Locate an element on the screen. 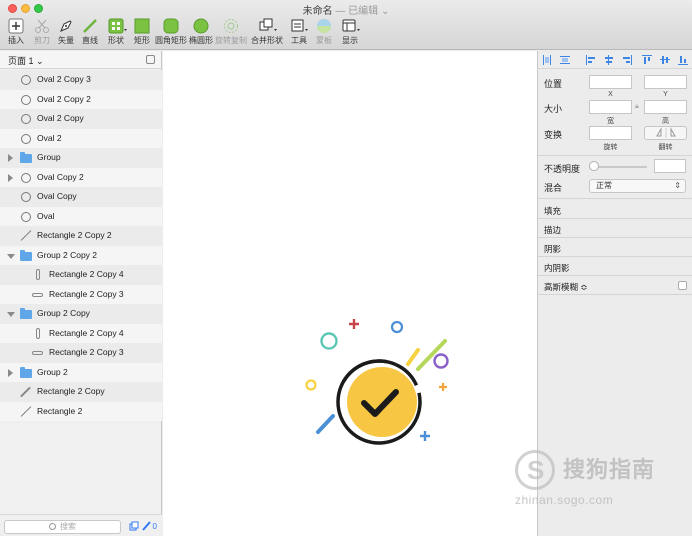 Image resolution: width=692 pixels, height=536 pixels. layer-row: Oval Copy 2 is located at coordinates (81, 177).